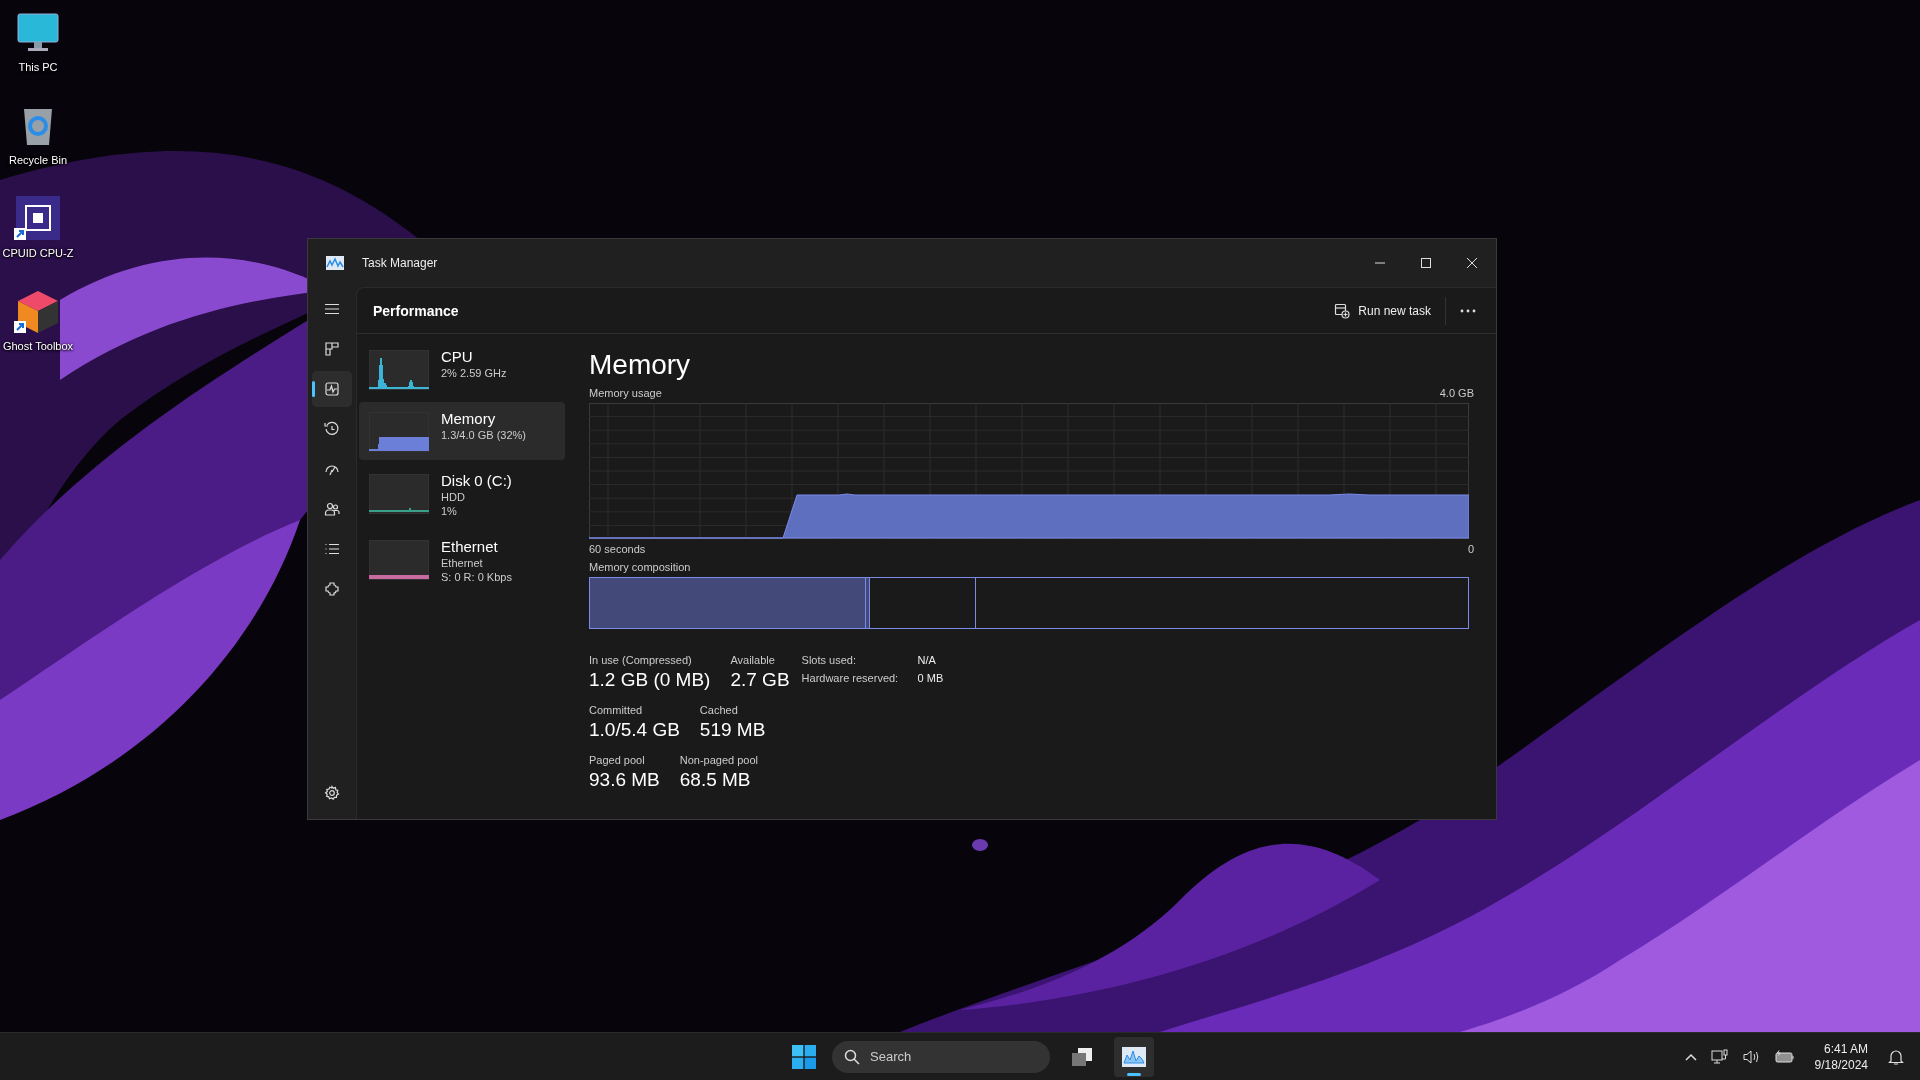 The height and width of the screenshot is (1080, 1920). I want to click on chip-icon, so click(38, 218).